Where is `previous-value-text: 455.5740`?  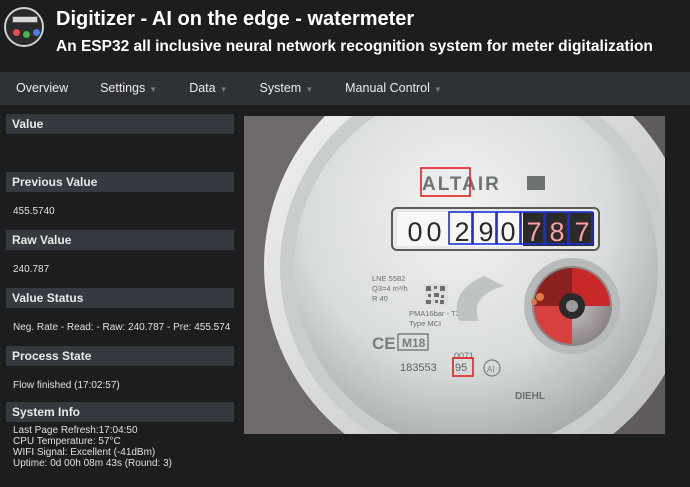
previous-value-text: 455.5740 is located at coordinates (34, 211).